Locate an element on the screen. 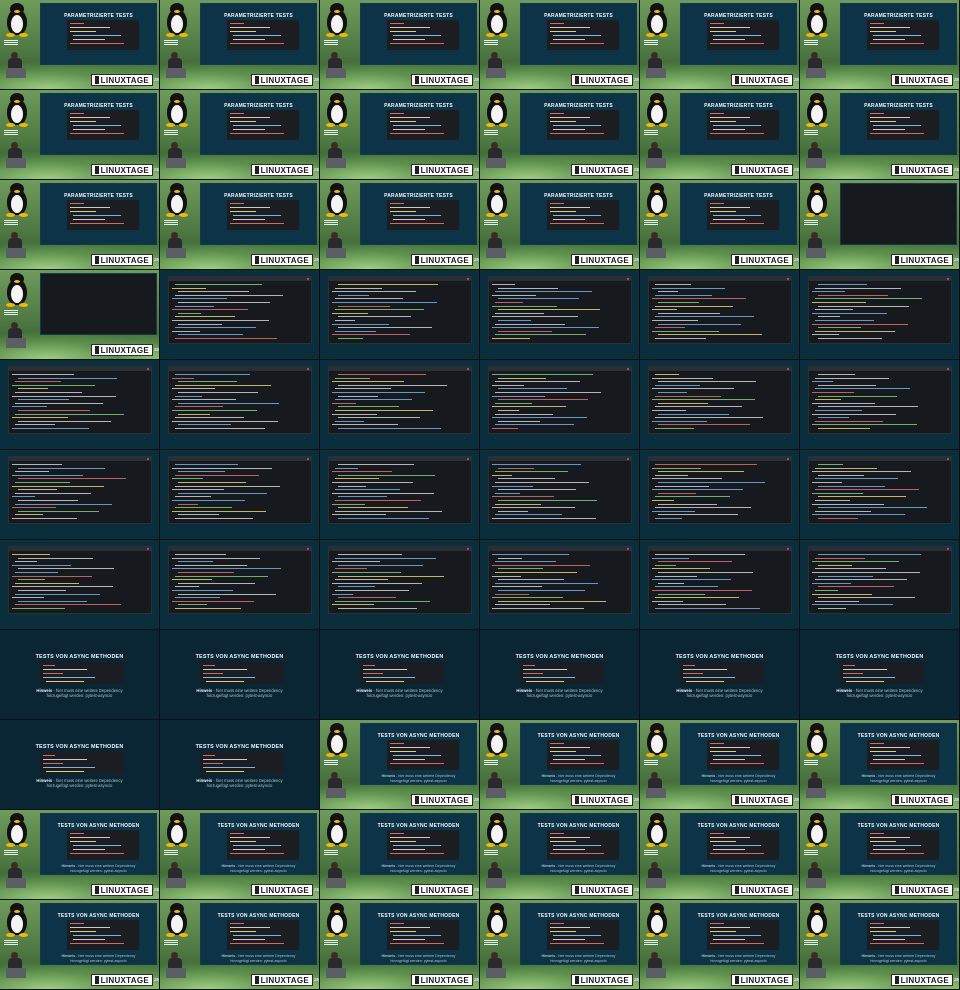 This screenshot has width=960, height=990. speaker-at-podium is located at coordinates (816, 65).